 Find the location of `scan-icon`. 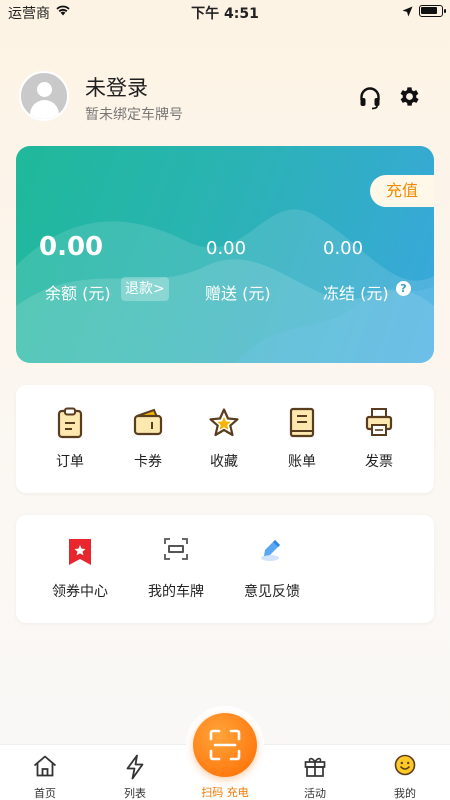

scan-icon is located at coordinates (225, 745).